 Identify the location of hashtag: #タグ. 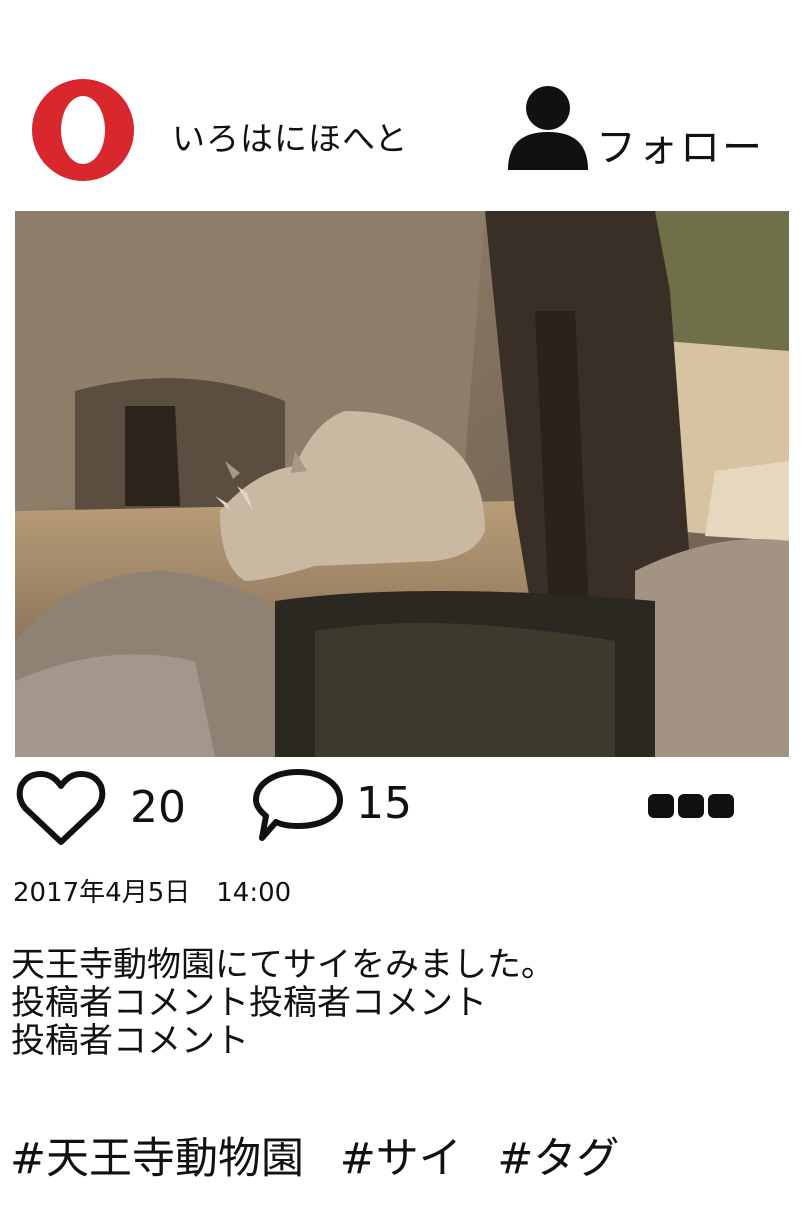
(558, 1159).